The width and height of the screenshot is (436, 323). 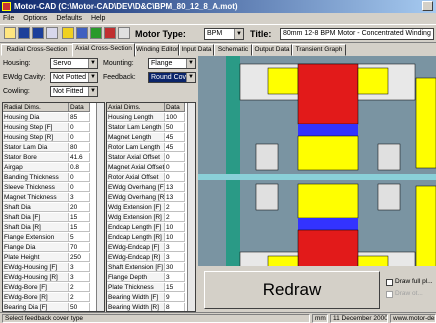 I want to click on table-row: Magnet Axial Offset 0, so click(x=151, y=167).